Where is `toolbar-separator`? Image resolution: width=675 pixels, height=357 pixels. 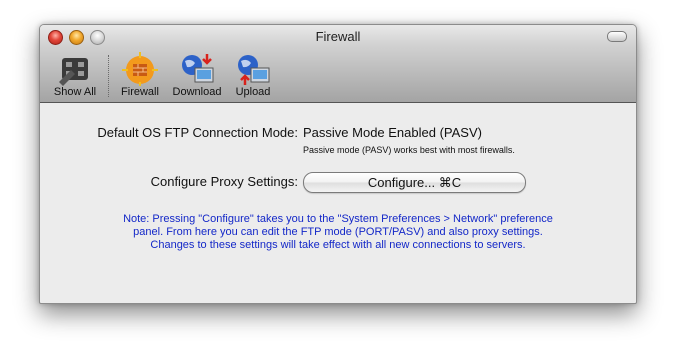
toolbar-separator is located at coordinates (108, 76).